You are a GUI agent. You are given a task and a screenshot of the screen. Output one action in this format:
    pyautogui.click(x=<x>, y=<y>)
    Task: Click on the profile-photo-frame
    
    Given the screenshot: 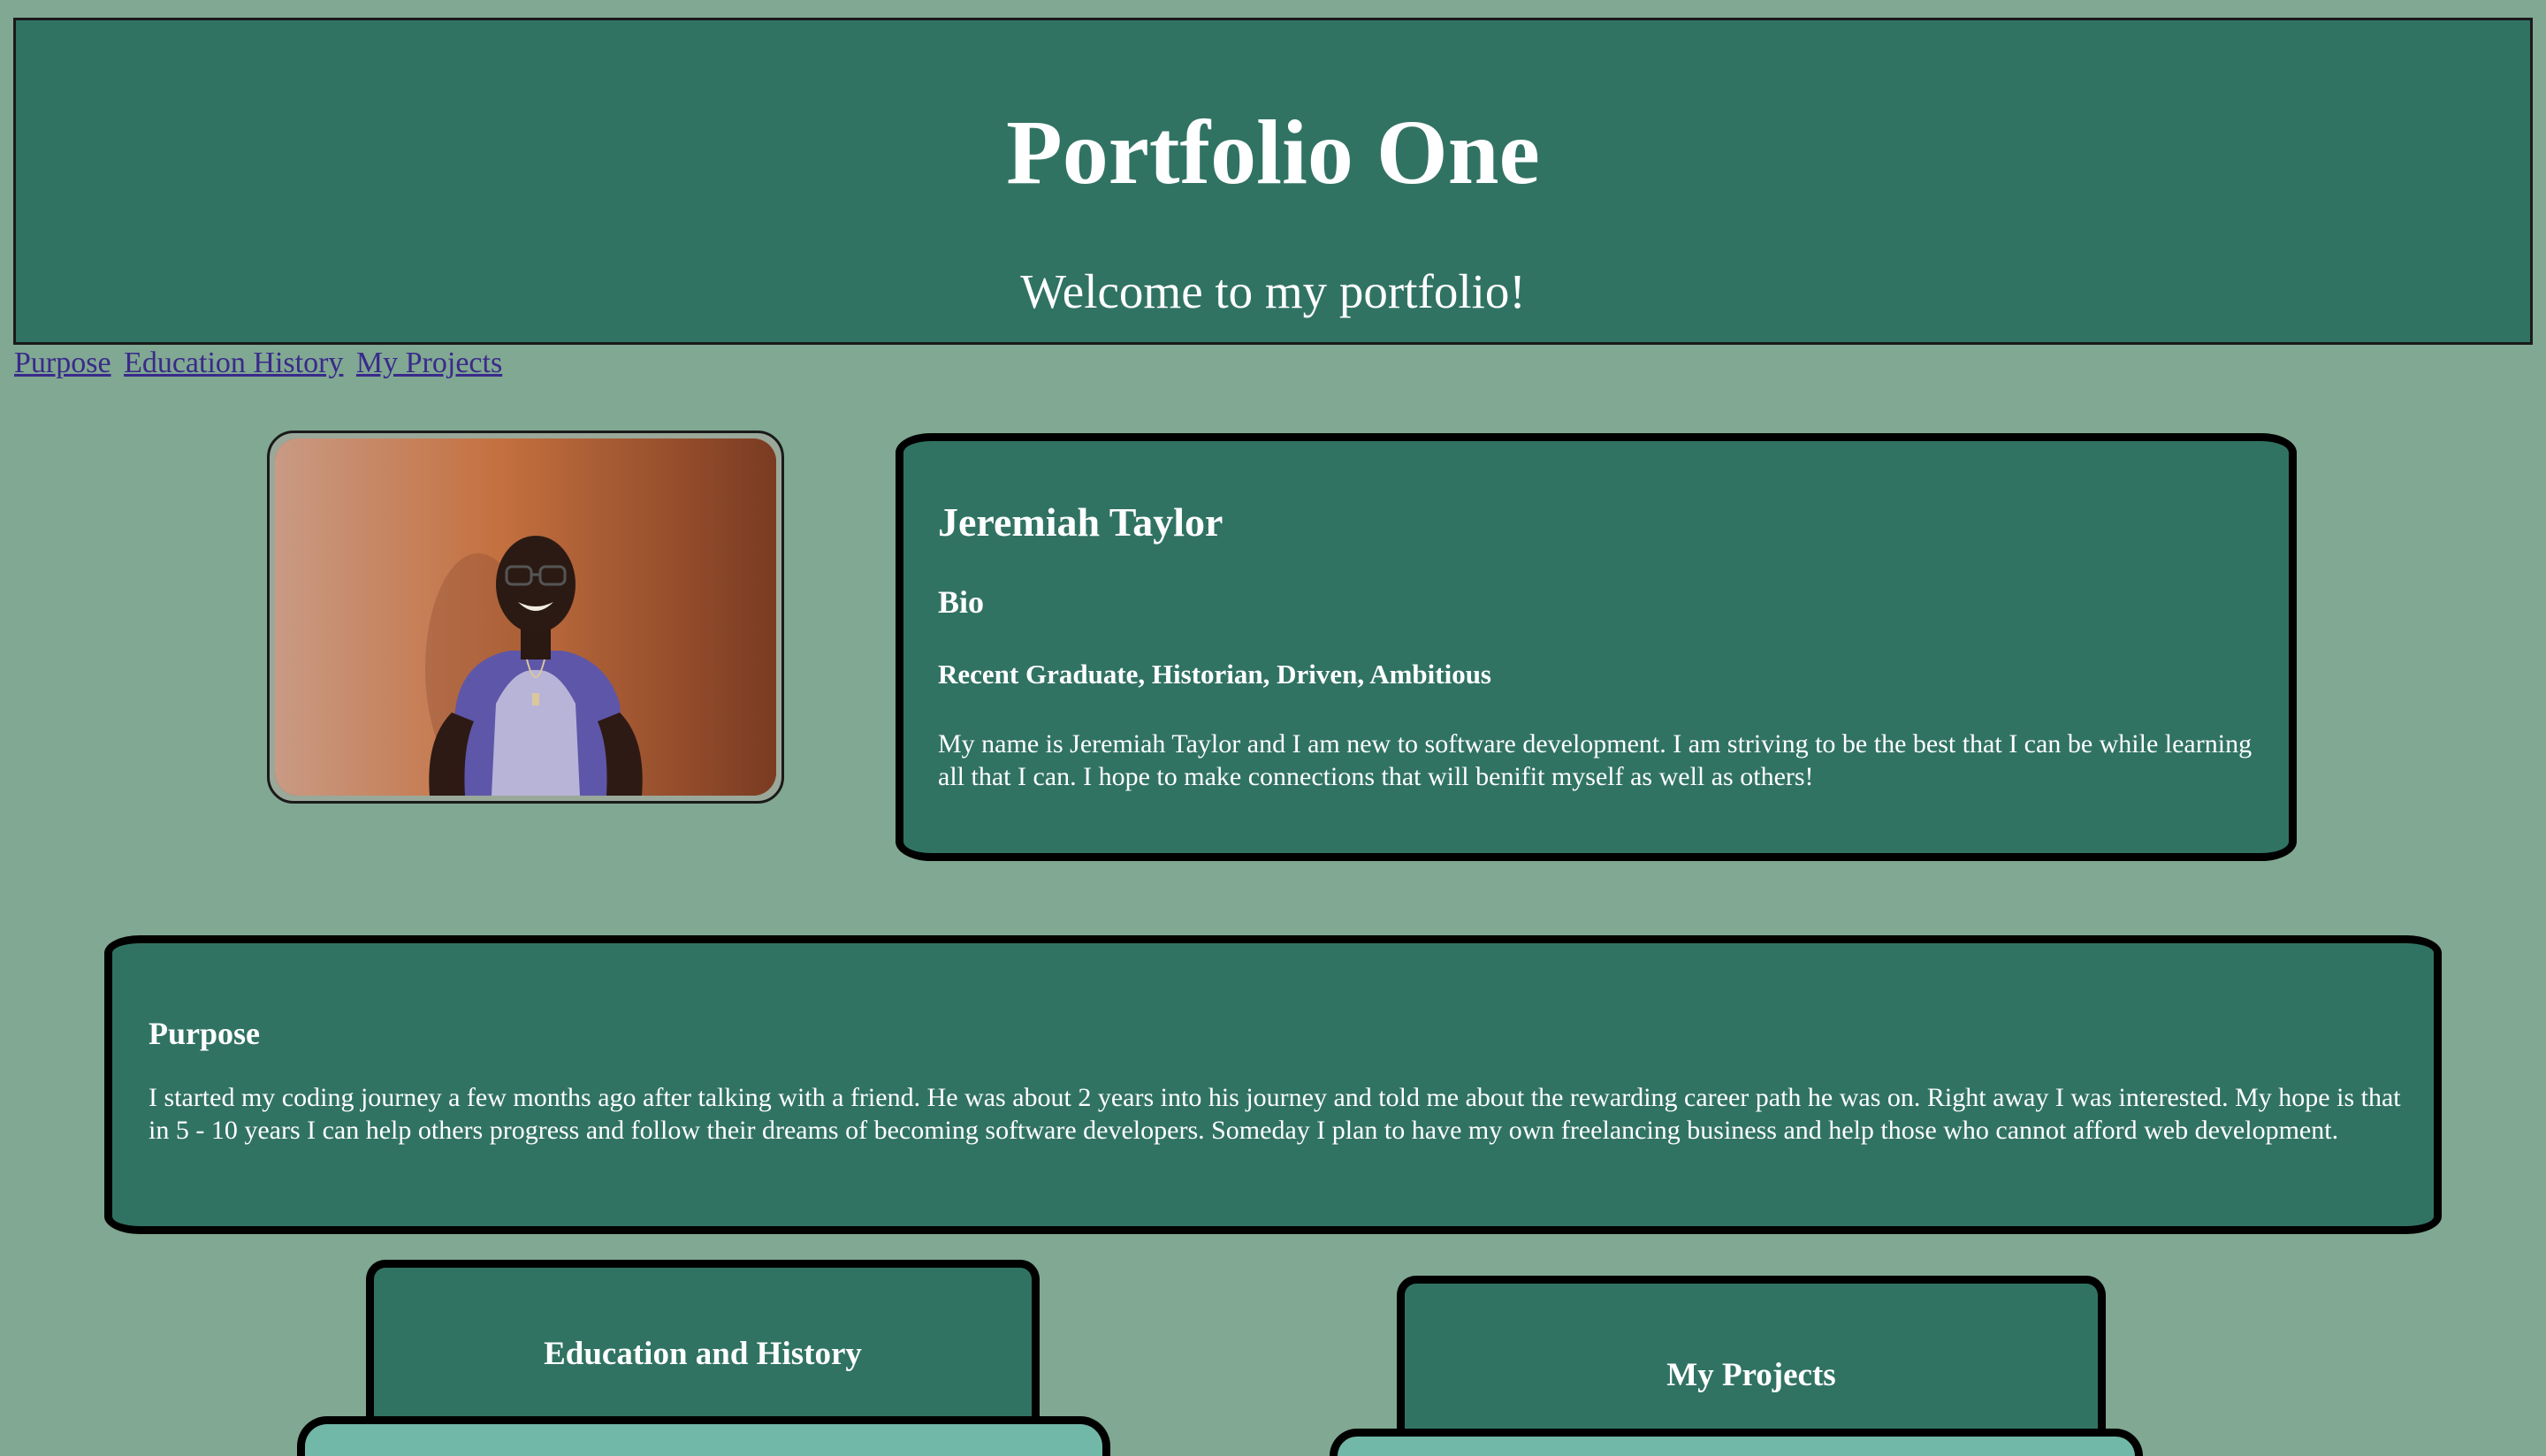 What is the action you would take?
    pyautogui.click(x=525, y=617)
    